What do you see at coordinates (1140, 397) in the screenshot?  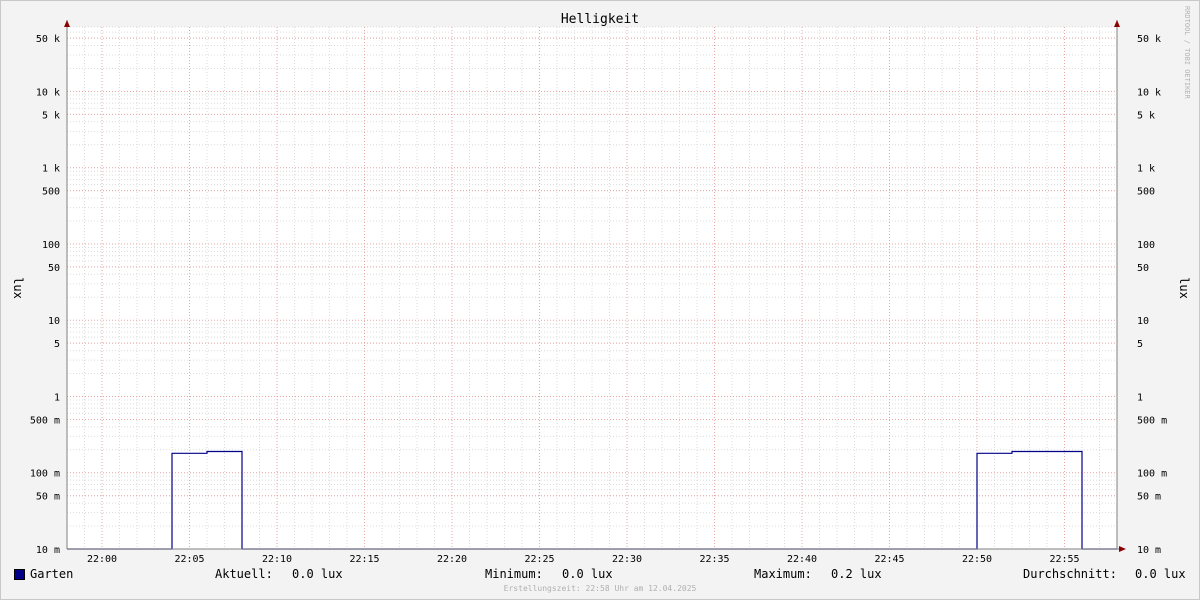 I see `y-tick-label-right: 1` at bounding box center [1140, 397].